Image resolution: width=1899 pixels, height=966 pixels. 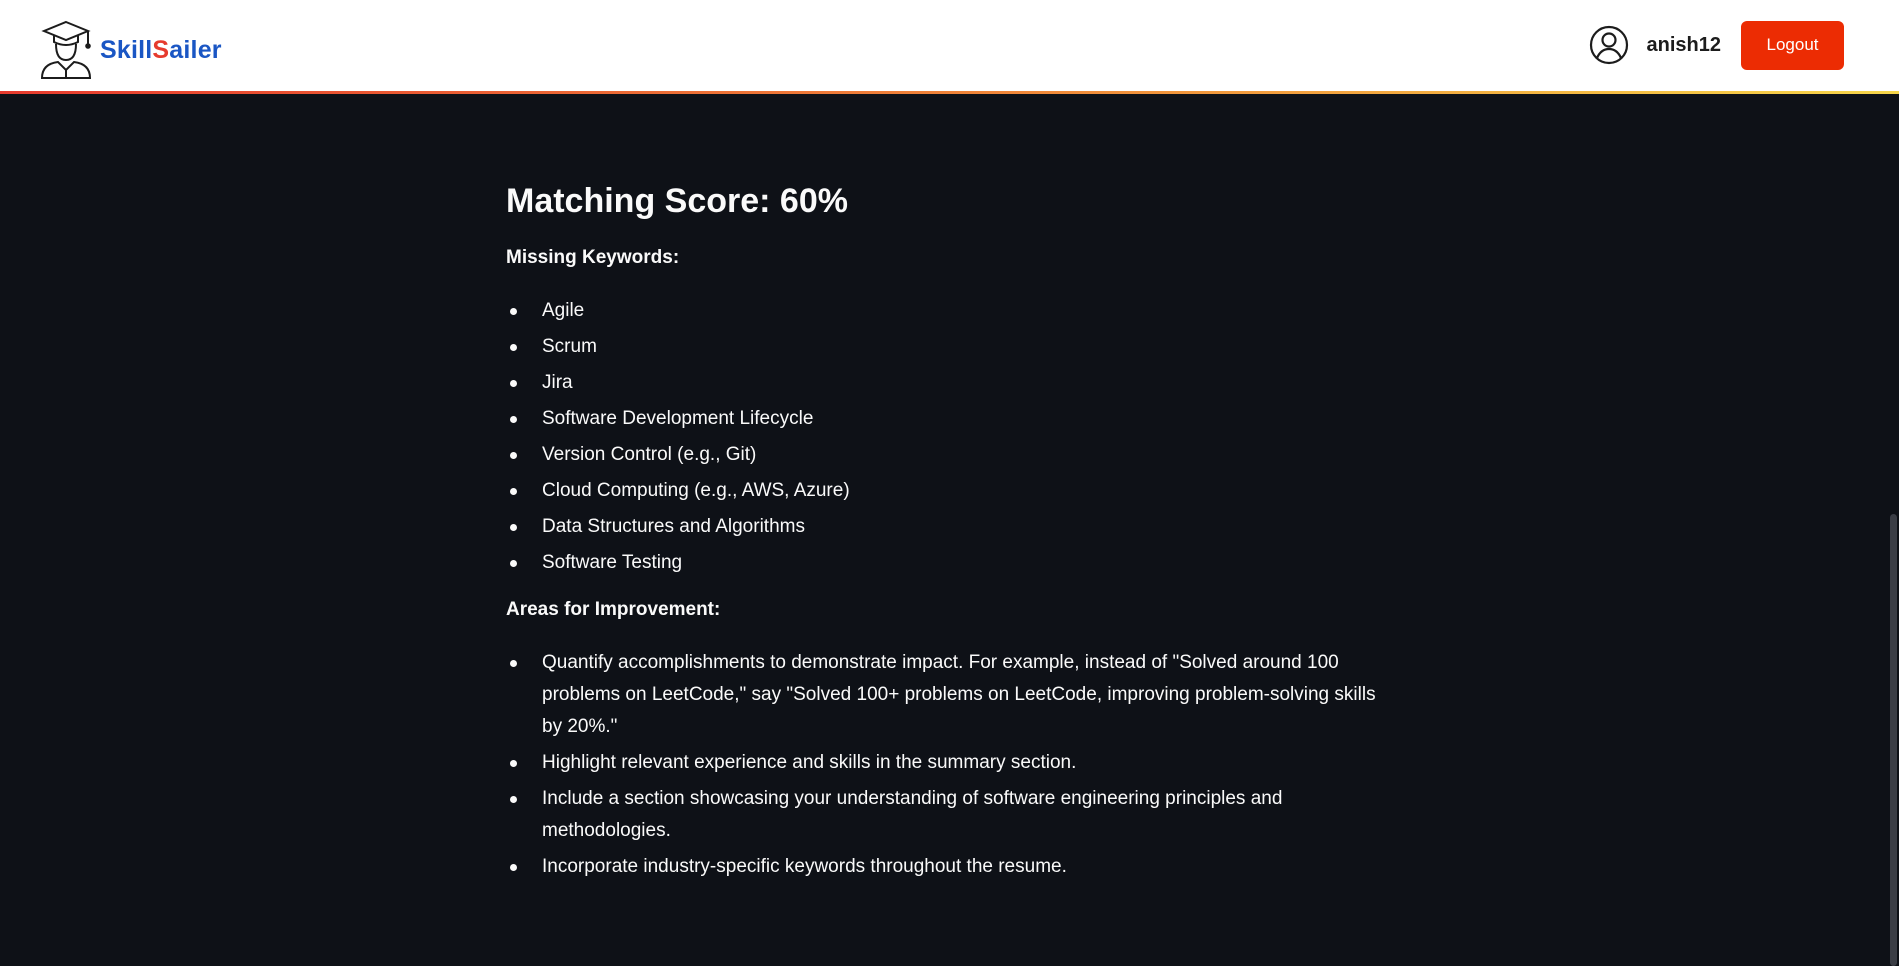 What do you see at coordinates (949, 92) in the screenshot?
I see `navbar-accent-line` at bounding box center [949, 92].